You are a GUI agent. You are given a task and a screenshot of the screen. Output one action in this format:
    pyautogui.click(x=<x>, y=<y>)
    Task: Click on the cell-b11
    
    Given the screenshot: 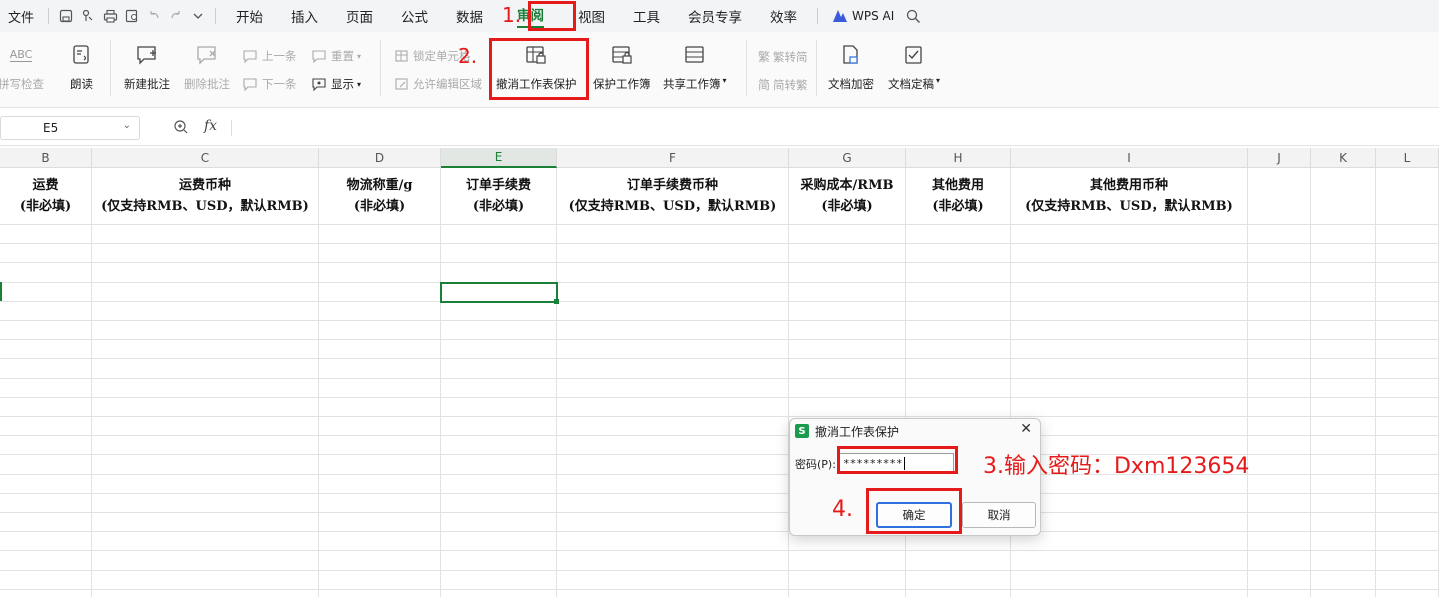 What is the action you would take?
    pyautogui.click(x=46, y=407)
    